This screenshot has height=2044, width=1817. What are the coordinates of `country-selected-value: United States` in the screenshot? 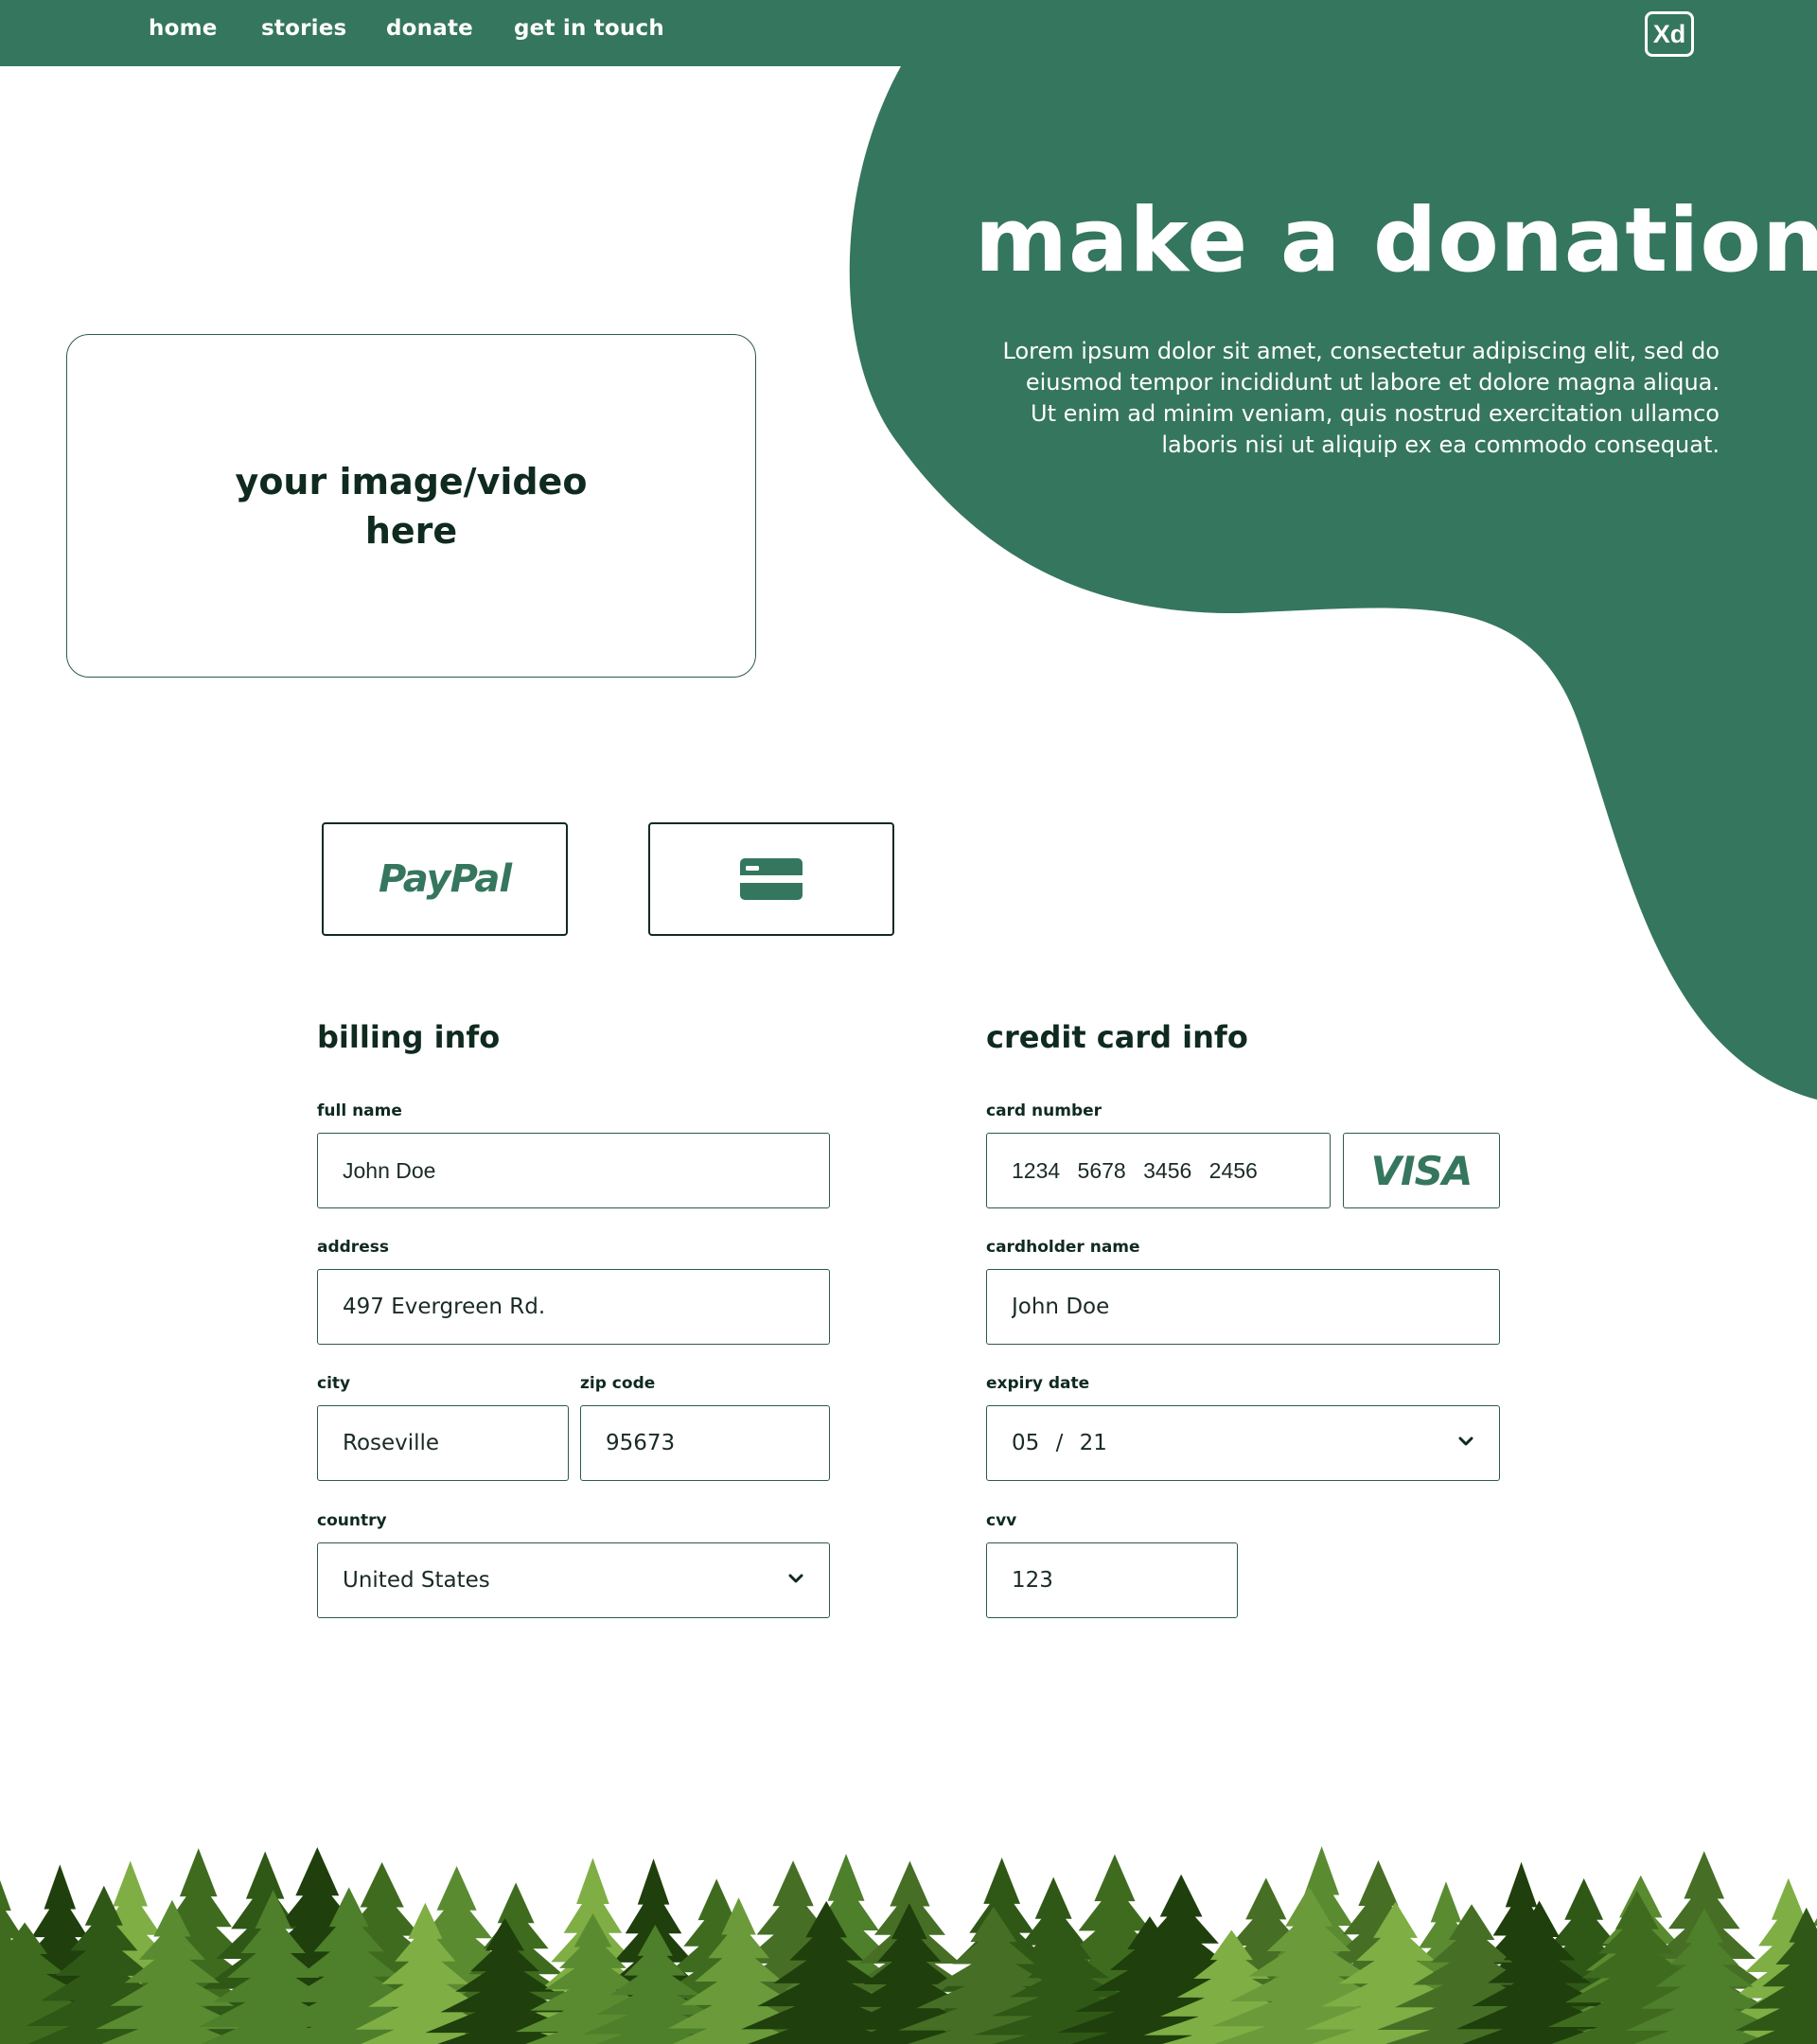 It's located at (417, 1580).